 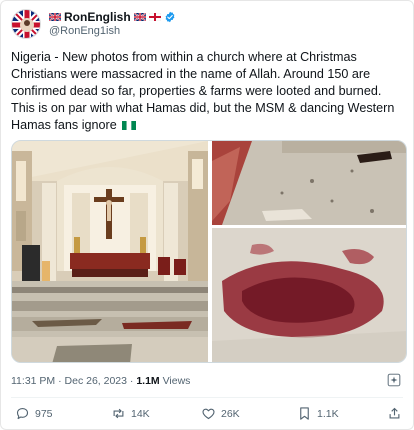 What do you see at coordinates (309, 295) in the screenshot?
I see `blood-stain-photo` at bounding box center [309, 295].